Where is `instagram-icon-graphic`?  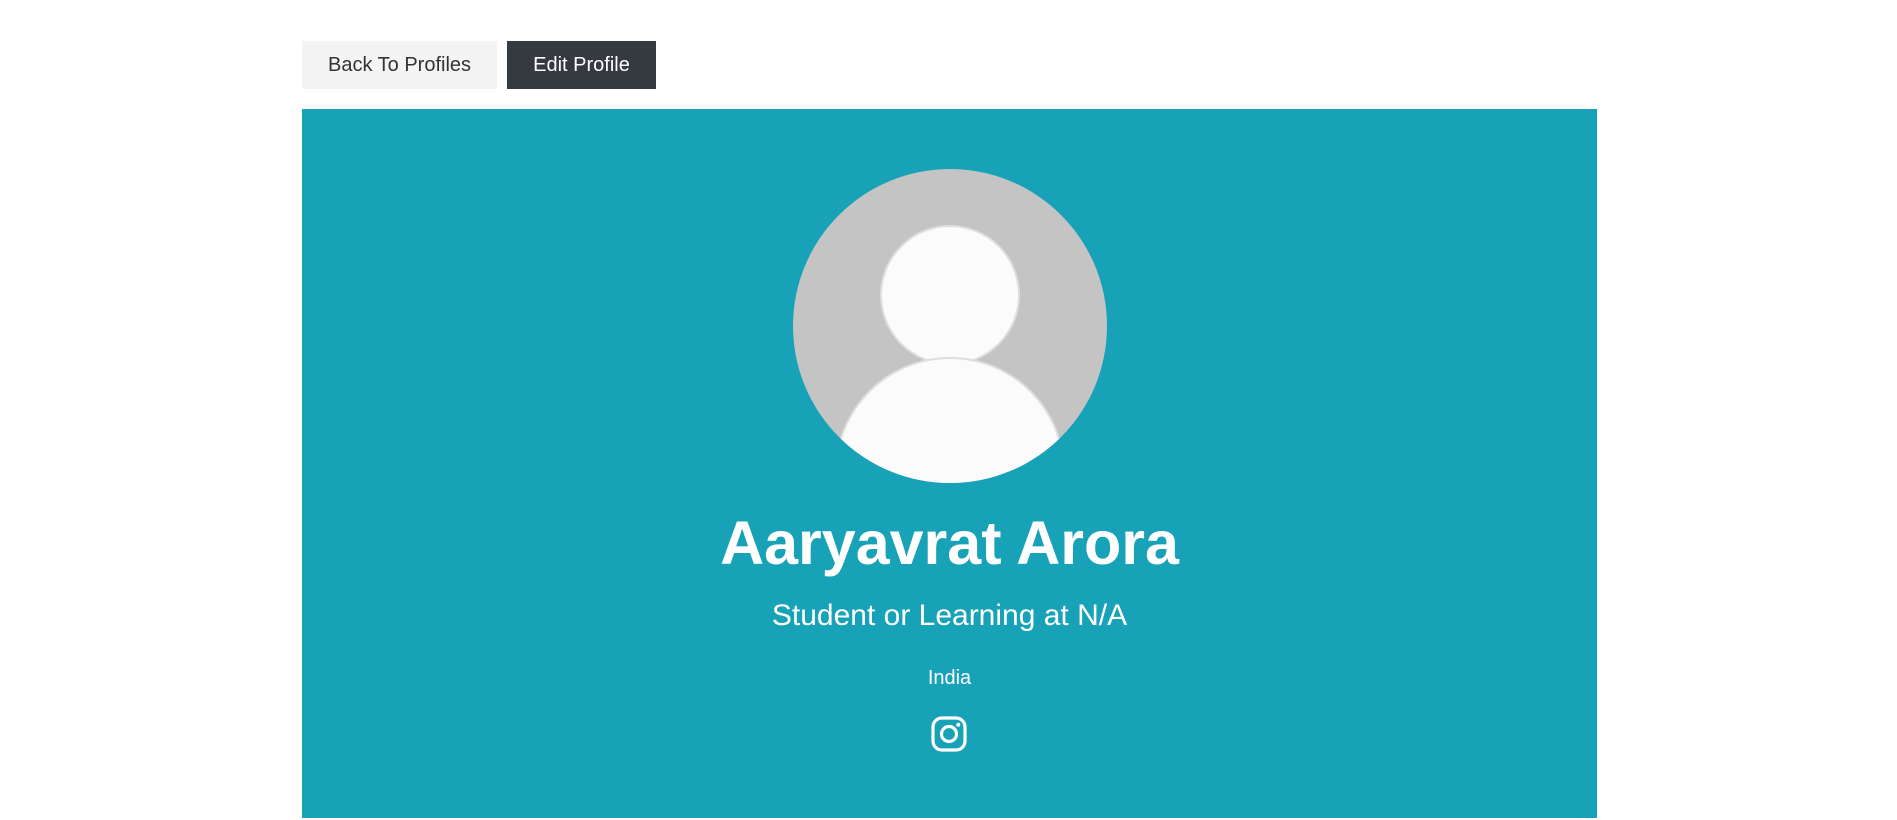 instagram-icon-graphic is located at coordinates (949, 734).